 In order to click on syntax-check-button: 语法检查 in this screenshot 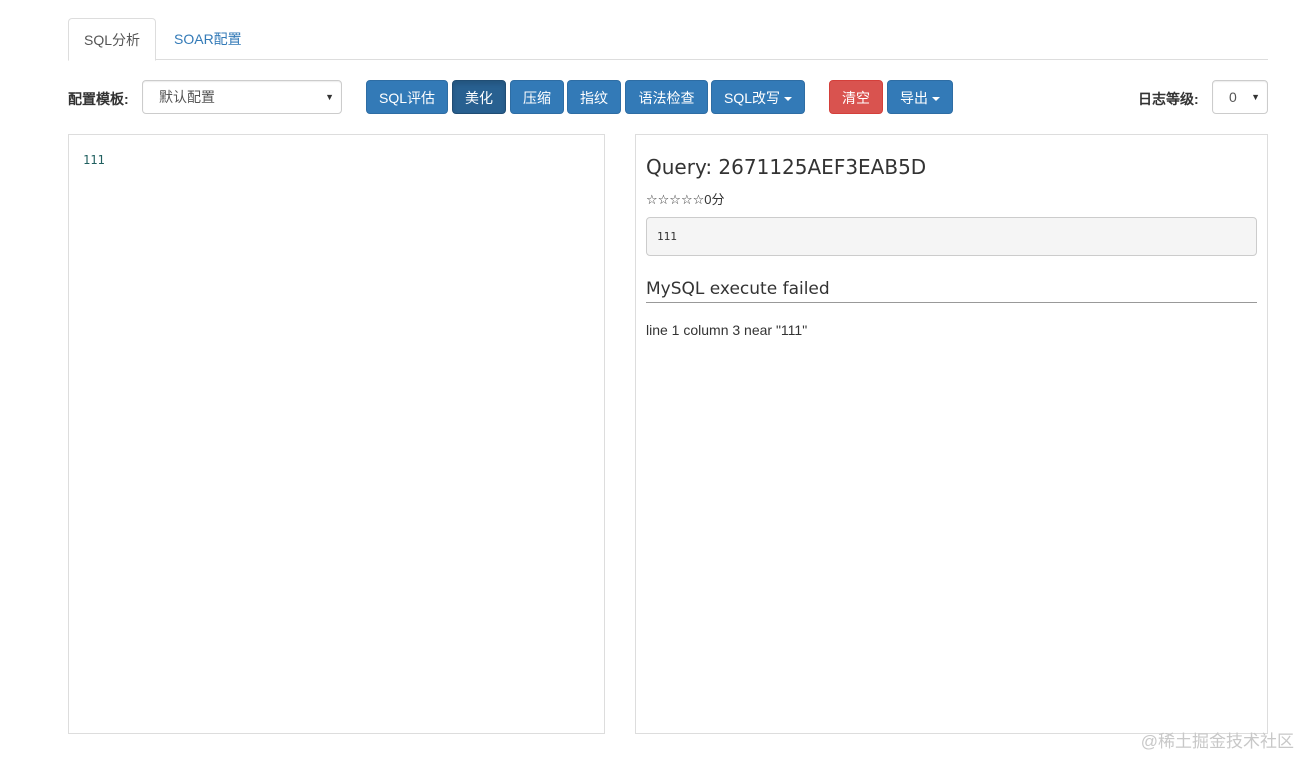, I will do `click(666, 97)`.